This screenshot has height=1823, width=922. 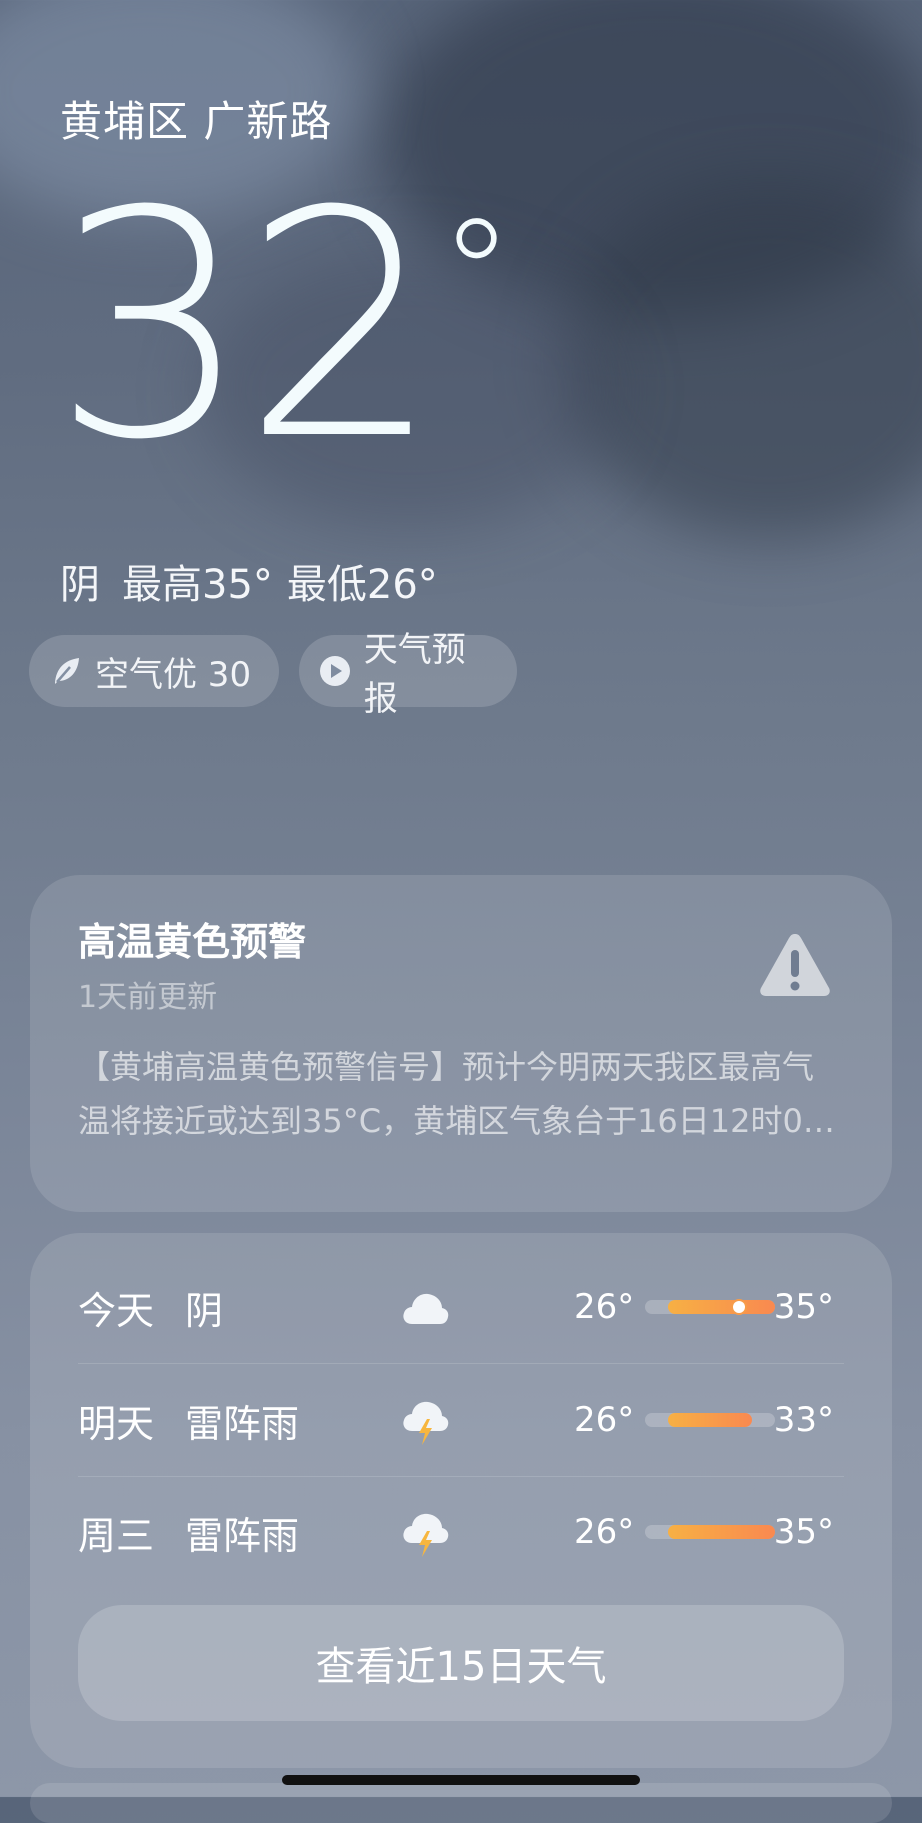 What do you see at coordinates (173, 674) in the screenshot?
I see `air-quality-label: 空气优 30` at bounding box center [173, 674].